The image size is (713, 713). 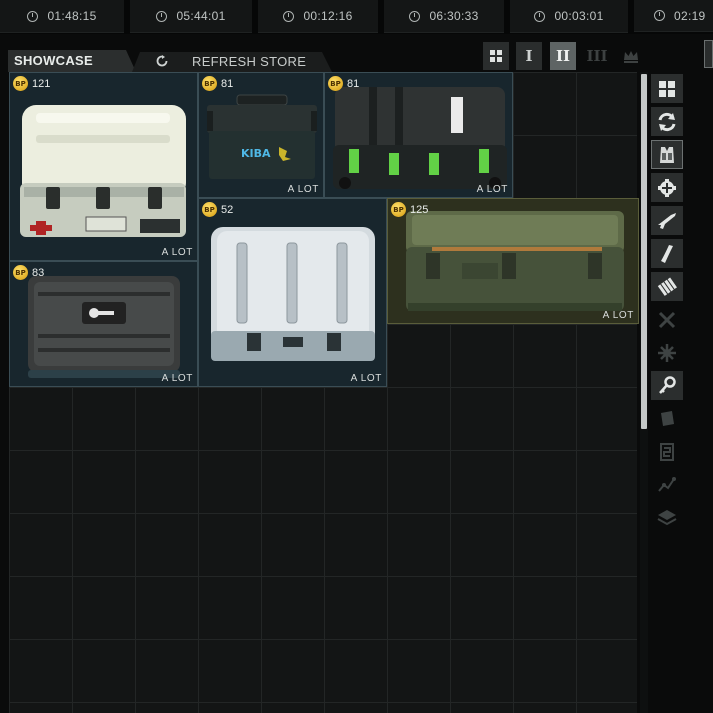 I want to click on timer-6: 02:19, so click(x=673, y=16).